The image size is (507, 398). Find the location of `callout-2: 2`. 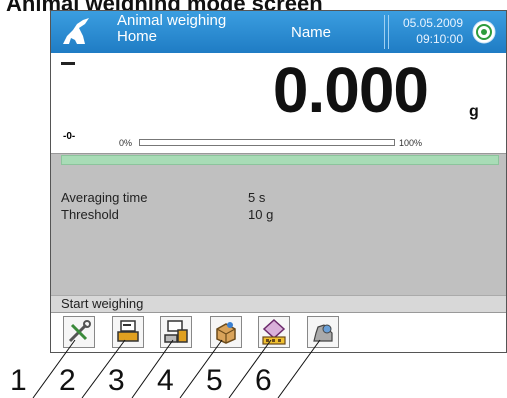

callout-2: 2 is located at coordinates (67, 380).